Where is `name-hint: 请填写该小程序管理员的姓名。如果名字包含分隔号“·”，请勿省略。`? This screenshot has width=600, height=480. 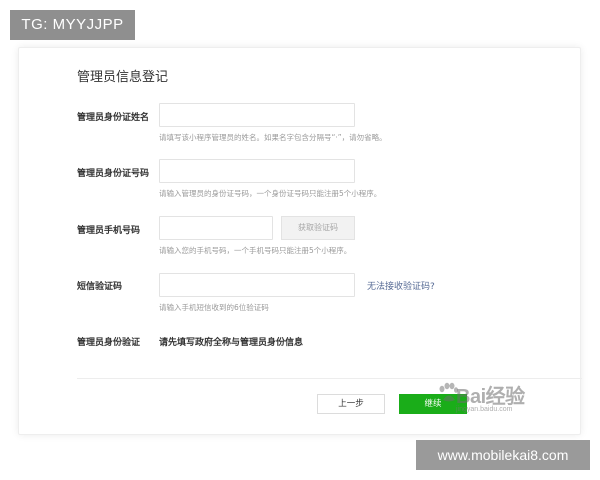
name-hint: 请填写该小程序管理员的姓名。如果名字包含分隔号“·”，请勿省略。 is located at coordinates (273, 137).